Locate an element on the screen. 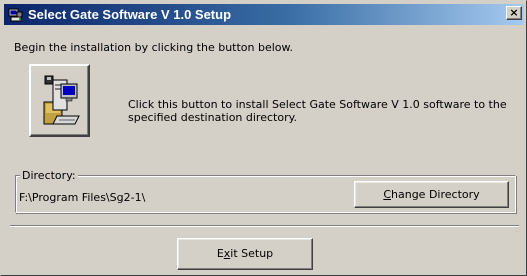 The image size is (527, 276). close-button: × is located at coordinates (514, 13).